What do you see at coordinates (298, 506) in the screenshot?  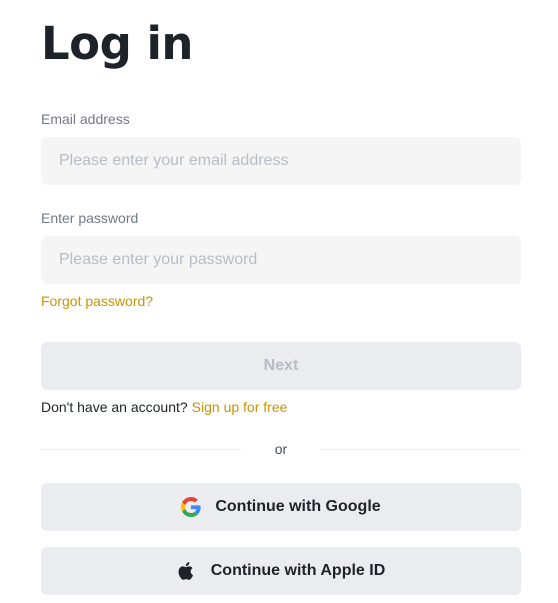 I see `google-login-label: Continue with Google` at bounding box center [298, 506].